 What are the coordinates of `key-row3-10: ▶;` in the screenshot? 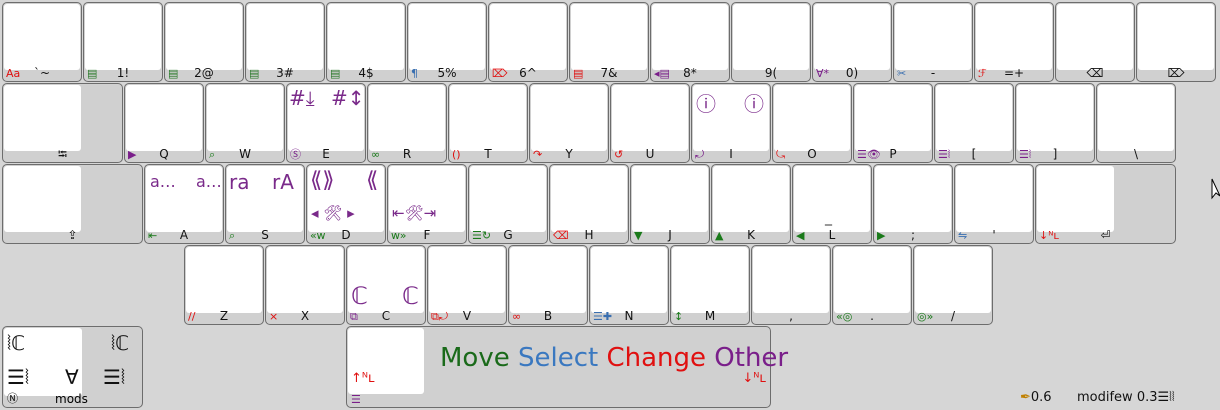 It's located at (913, 204).